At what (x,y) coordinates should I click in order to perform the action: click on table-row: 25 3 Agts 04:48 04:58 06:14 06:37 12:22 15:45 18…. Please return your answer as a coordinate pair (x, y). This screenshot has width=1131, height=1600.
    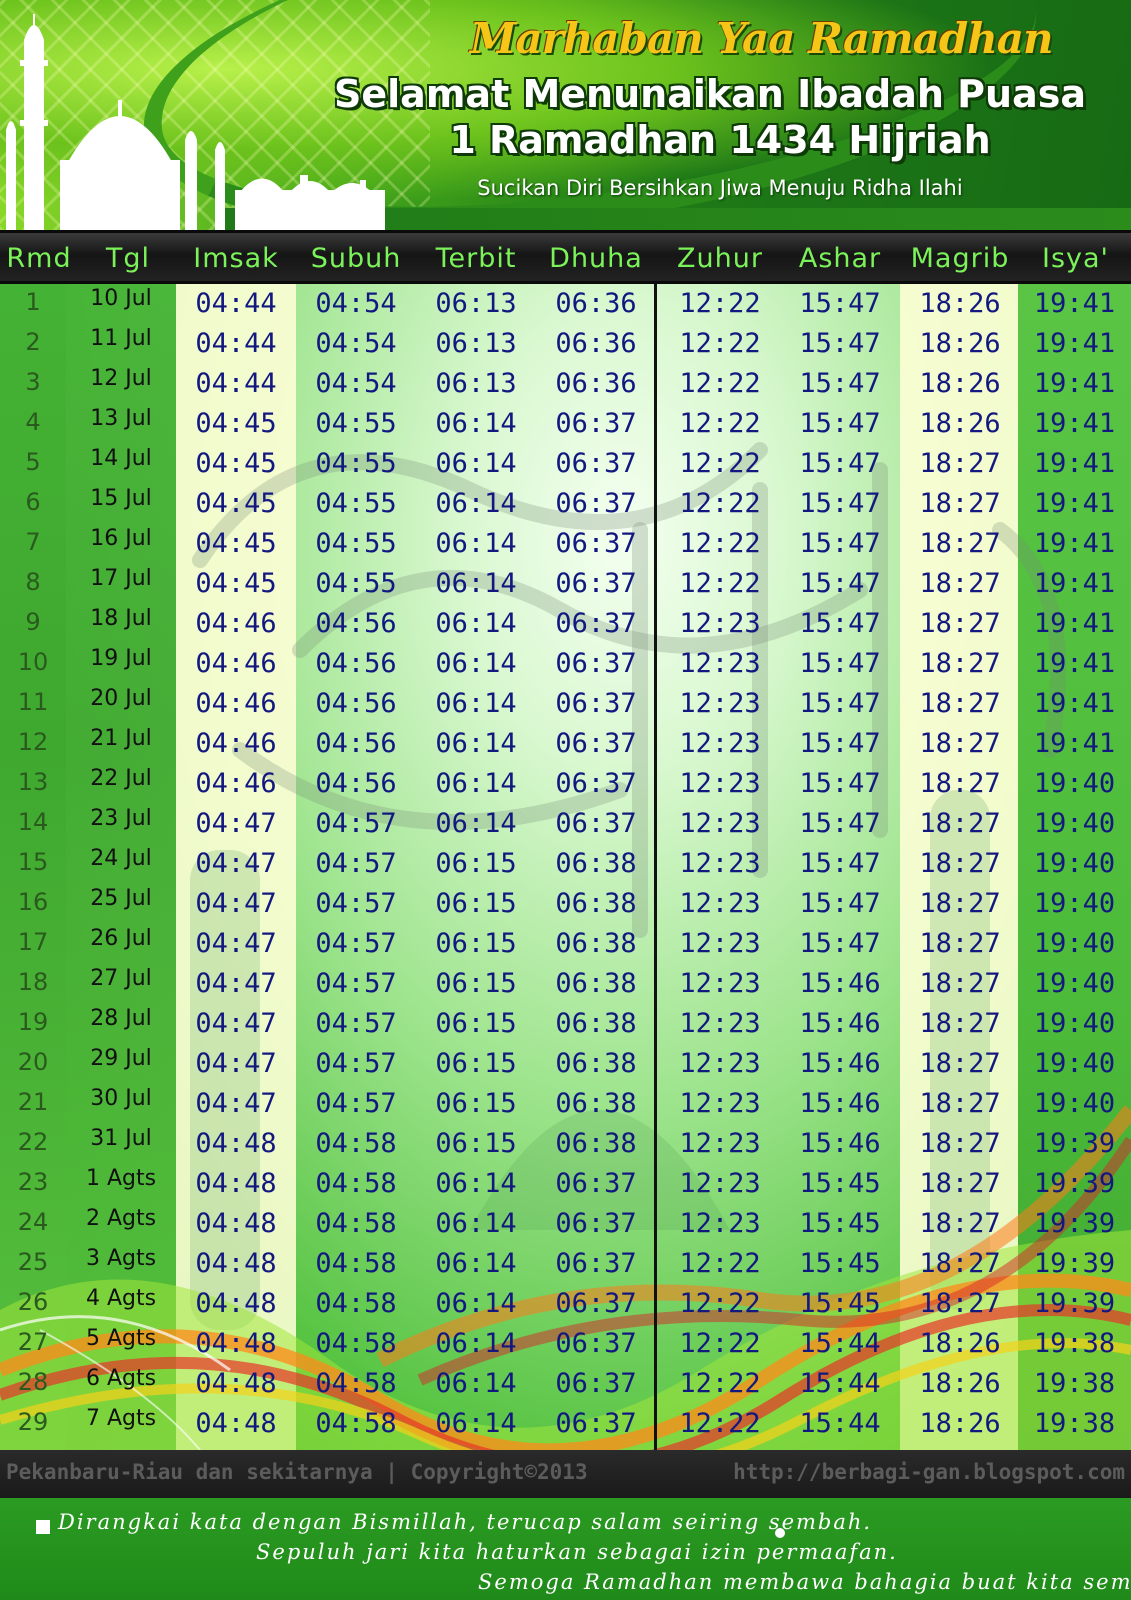
    Looking at the image, I should click on (565, 1264).